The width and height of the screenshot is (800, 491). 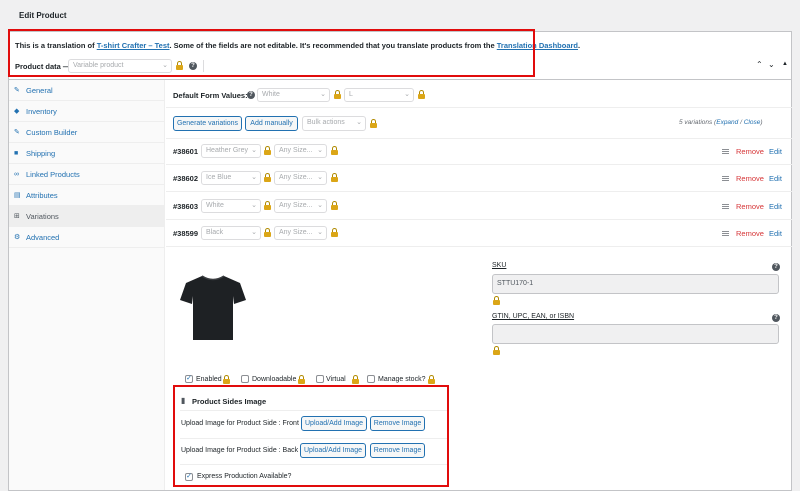 What do you see at coordinates (189, 379) in the screenshot?
I see `enabled-checkbox: ✓` at bounding box center [189, 379].